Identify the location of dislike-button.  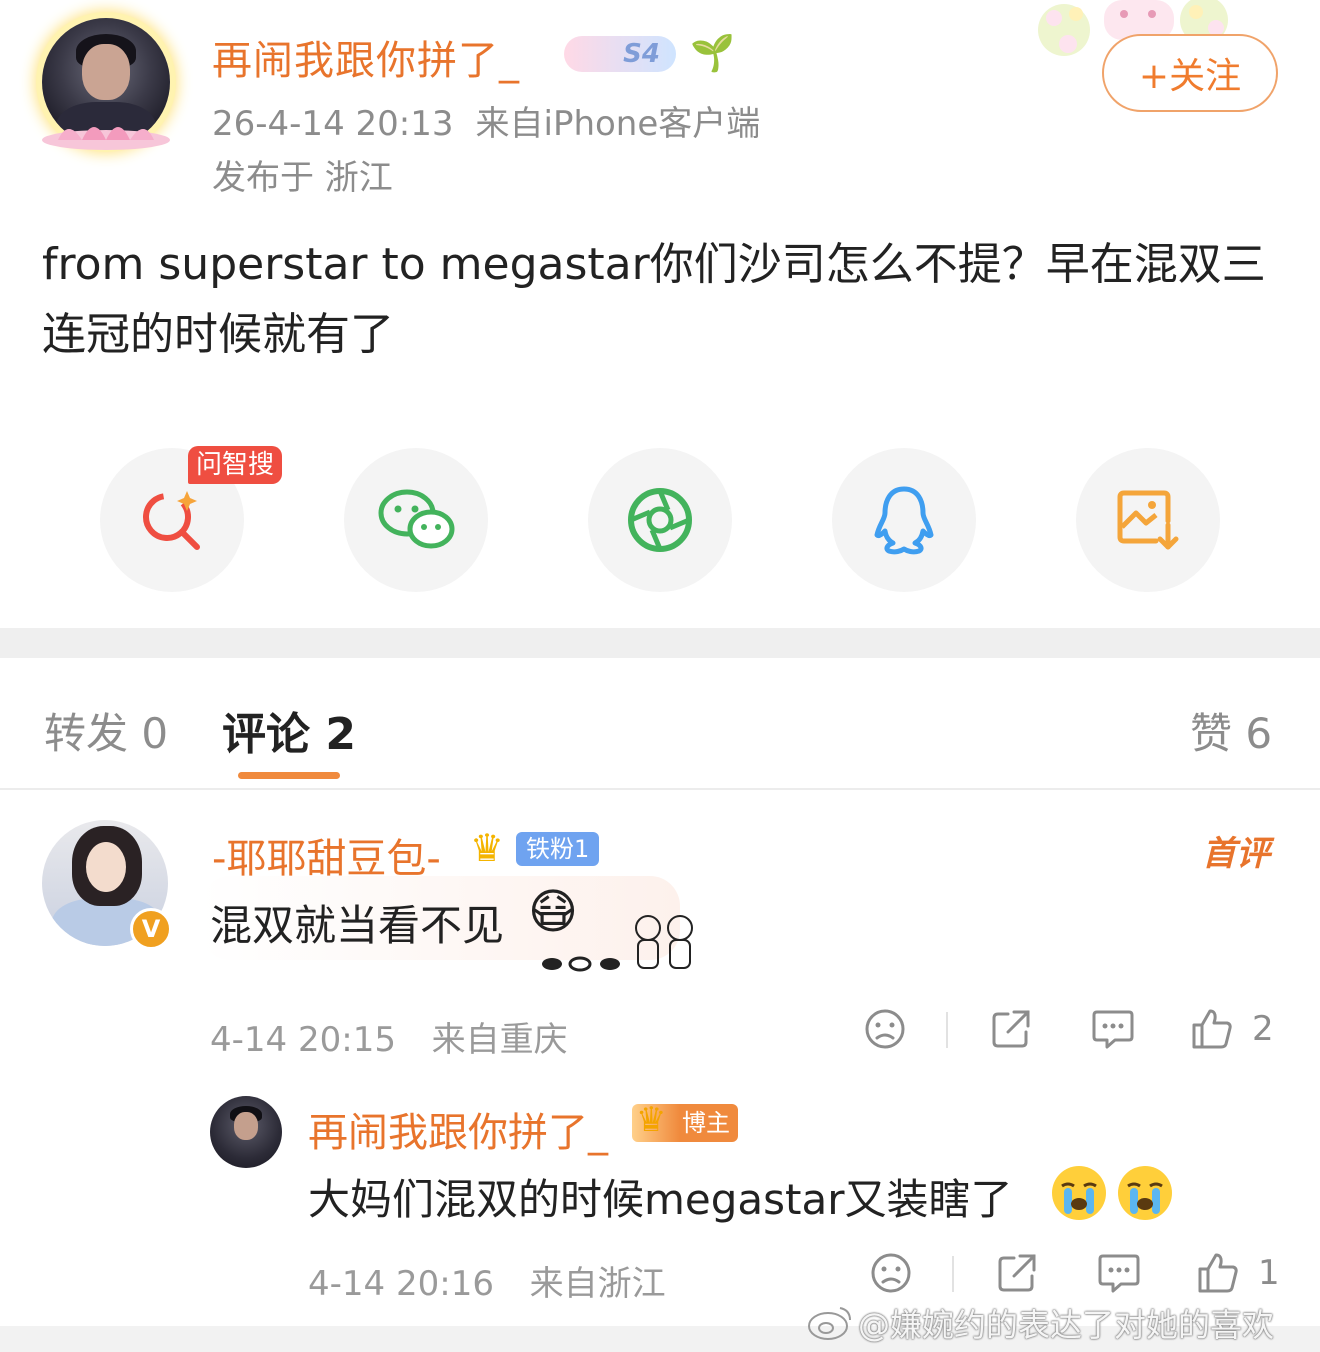
(885, 1029).